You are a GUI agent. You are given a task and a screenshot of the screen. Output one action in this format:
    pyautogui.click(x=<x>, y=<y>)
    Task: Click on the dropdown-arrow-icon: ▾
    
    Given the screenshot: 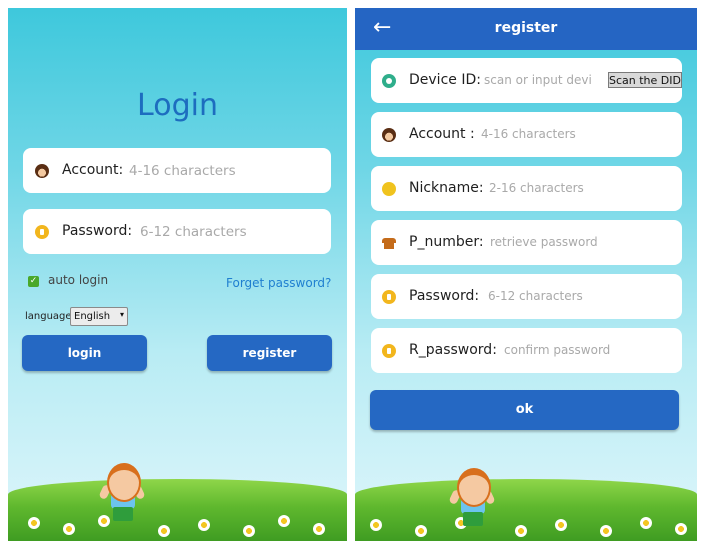 What is the action you would take?
    pyautogui.click(x=121, y=314)
    